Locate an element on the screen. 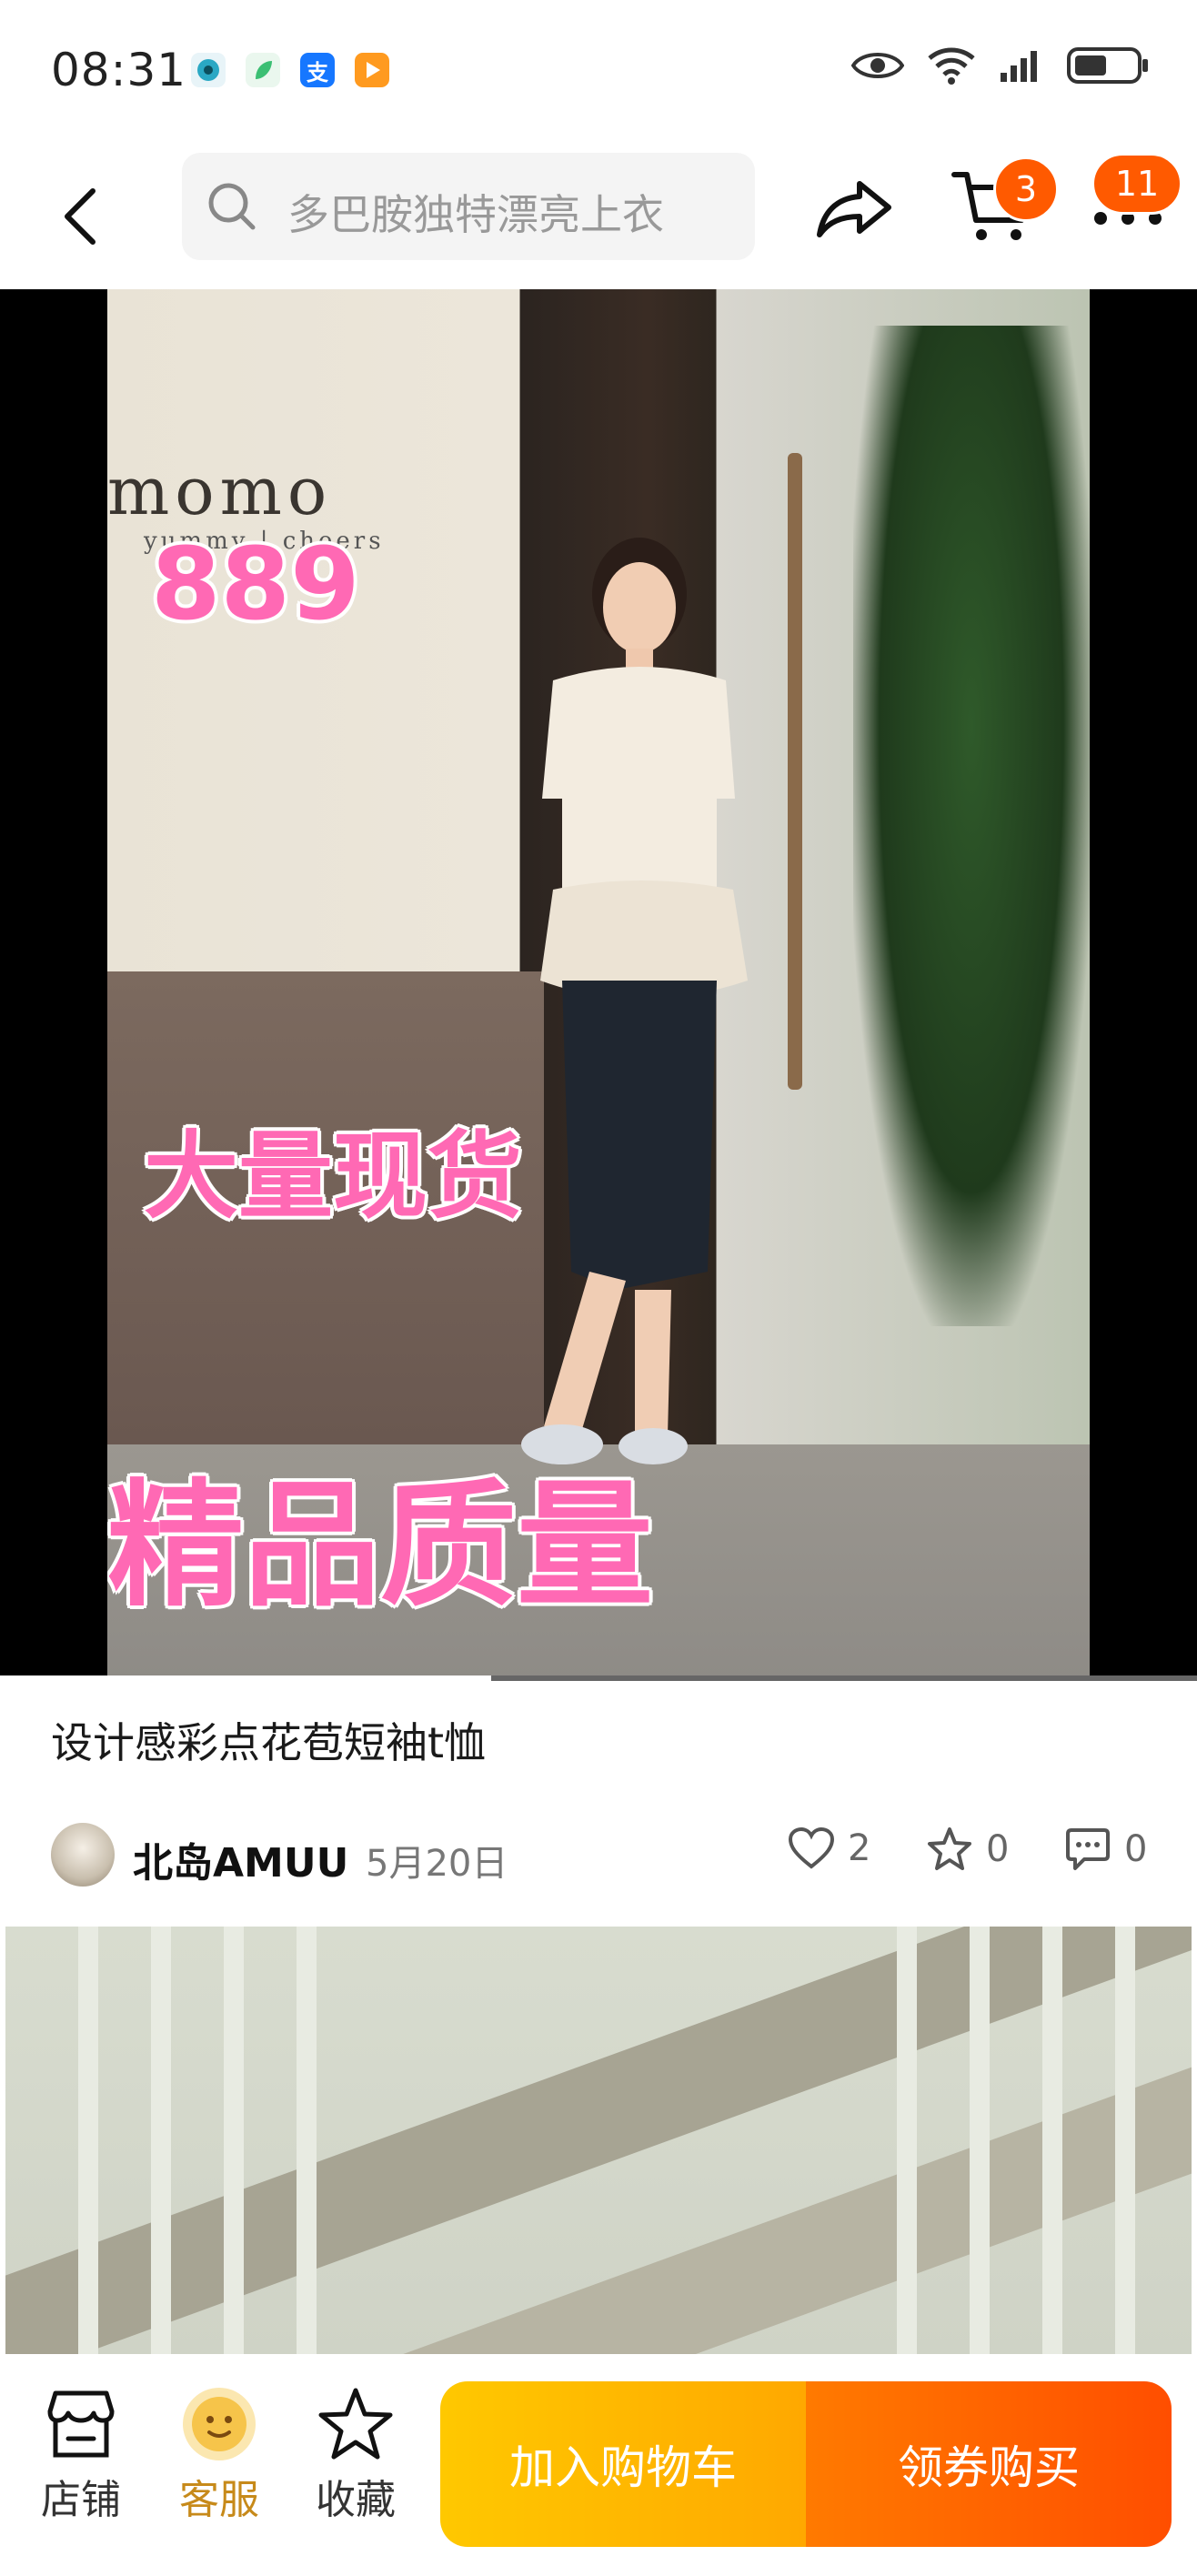 The width and height of the screenshot is (1197, 2576). author-name: 北岛AMUU is located at coordinates (240, 1859).